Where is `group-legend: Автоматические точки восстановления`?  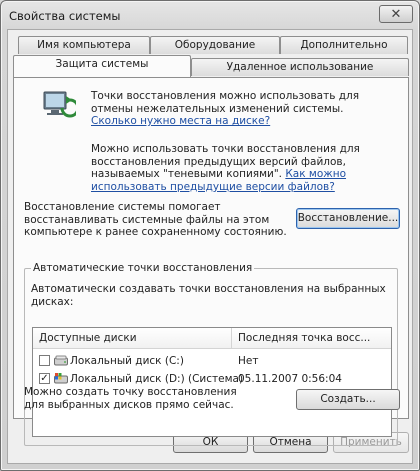
group-legend: Автоматические точки восстановления is located at coordinates (143, 268).